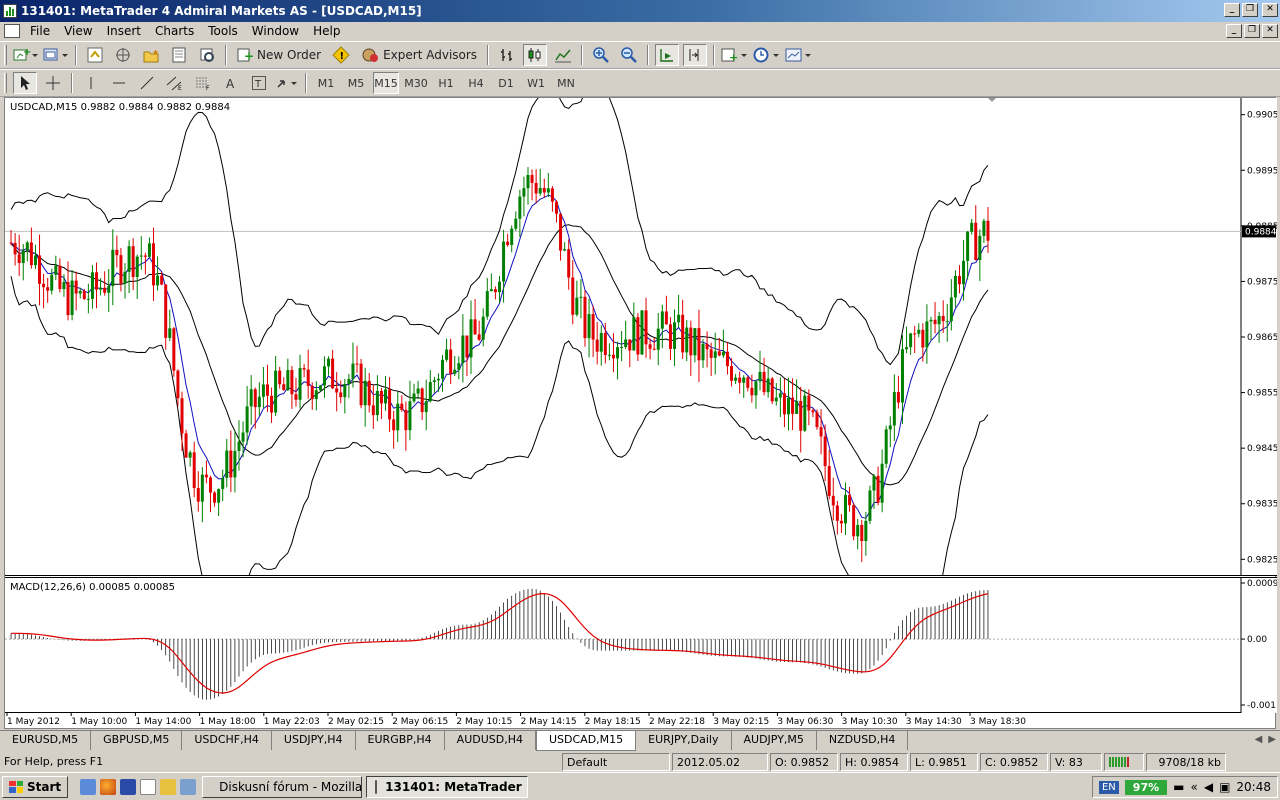 This screenshot has height=800, width=1280. What do you see at coordinates (629, 55) in the screenshot?
I see `zoom-out-icon` at bounding box center [629, 55].